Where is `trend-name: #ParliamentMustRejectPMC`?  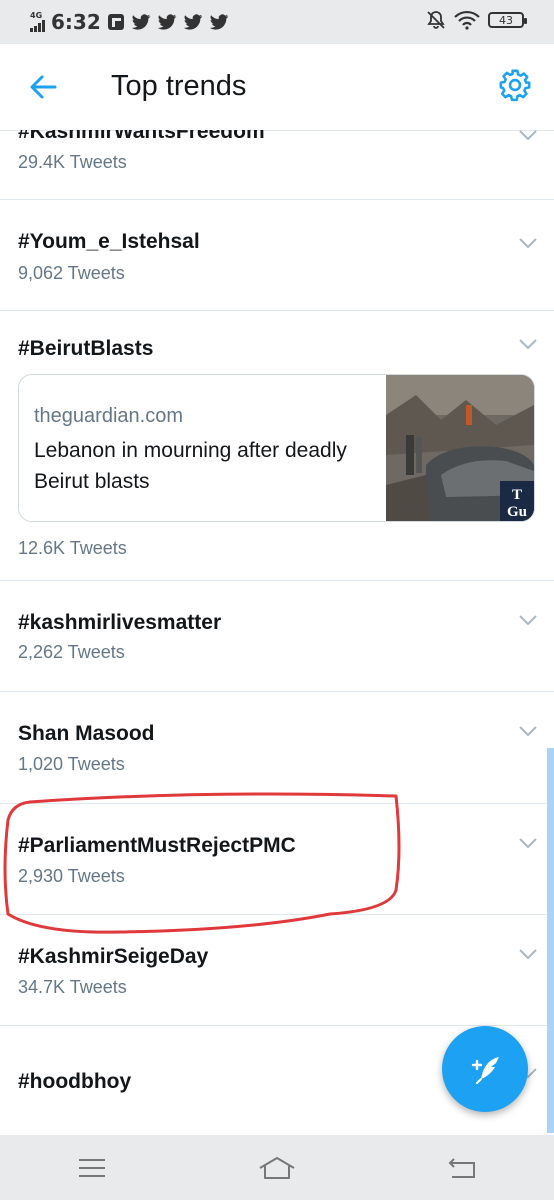 trend-name: #ParliamentMustRejectPMC is located at coordinates (157, 845).